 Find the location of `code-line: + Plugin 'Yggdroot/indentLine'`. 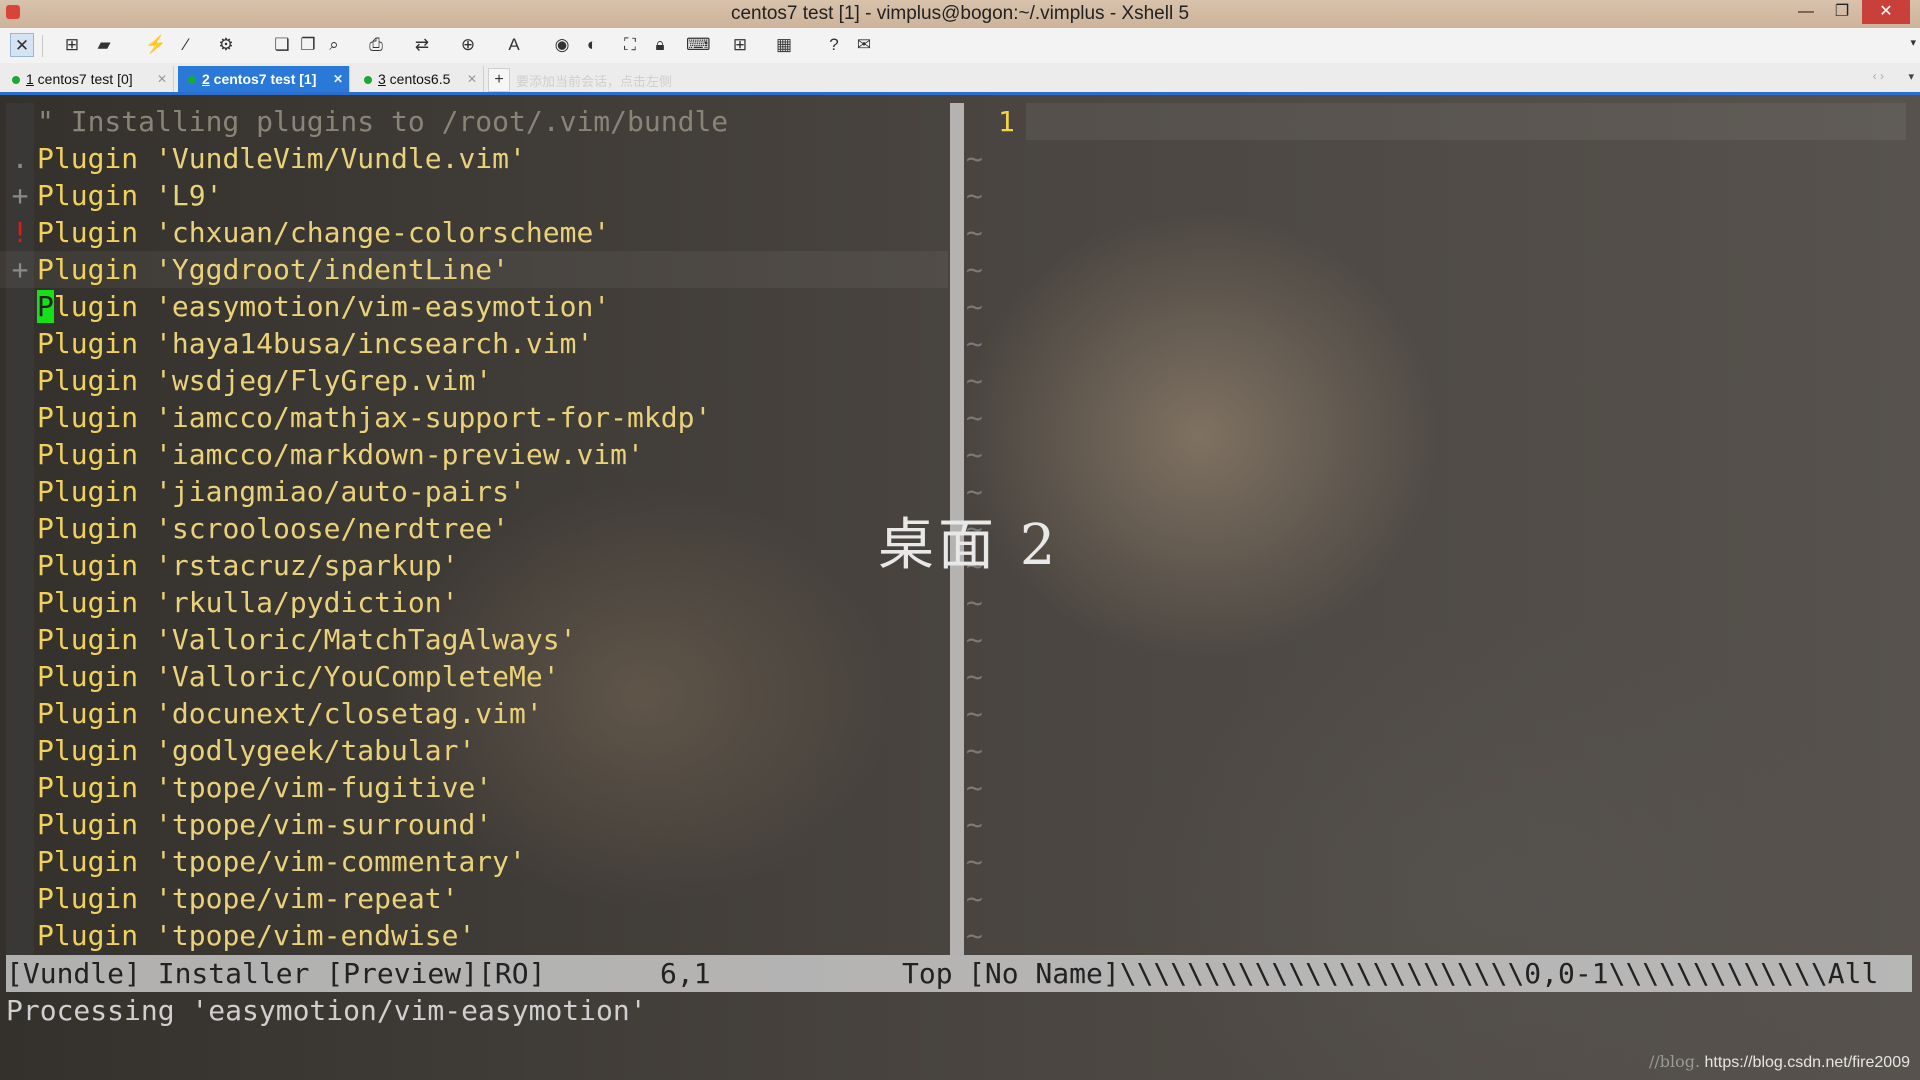

code-line: + Plugin 'Yggdroot/indentLine' is located at coordinates (474, 269).